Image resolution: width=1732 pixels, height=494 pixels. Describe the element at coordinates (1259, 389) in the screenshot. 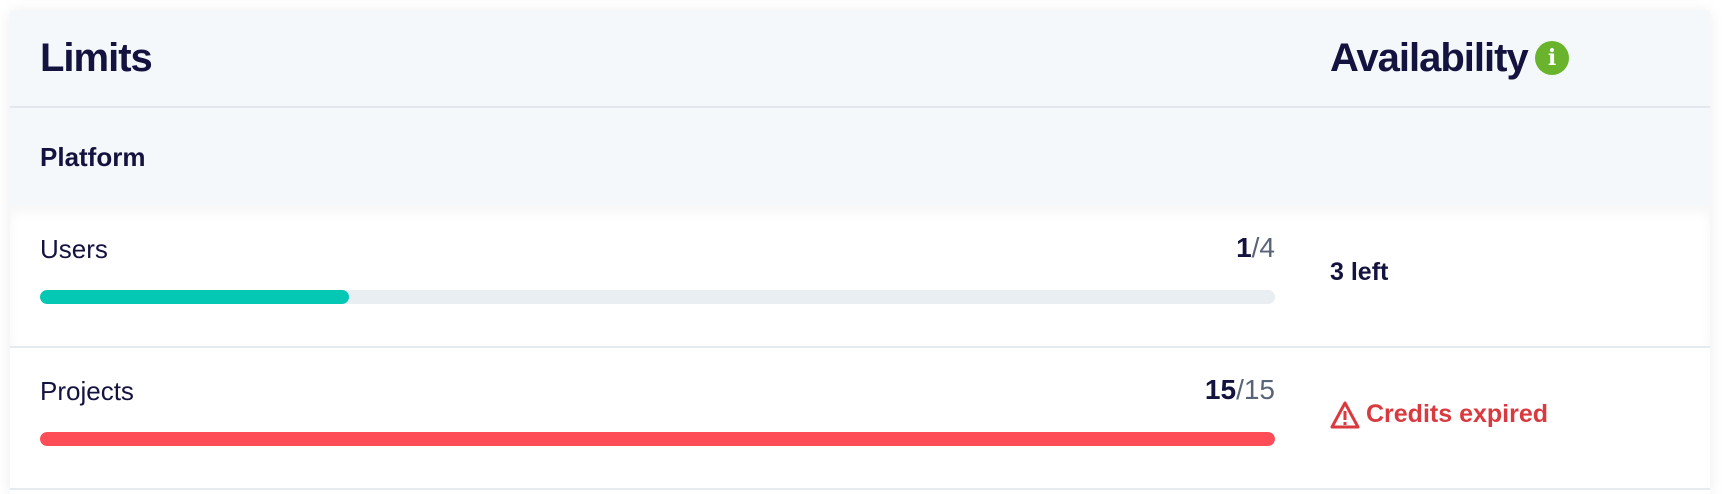

I see `total-count: 15` at that location.